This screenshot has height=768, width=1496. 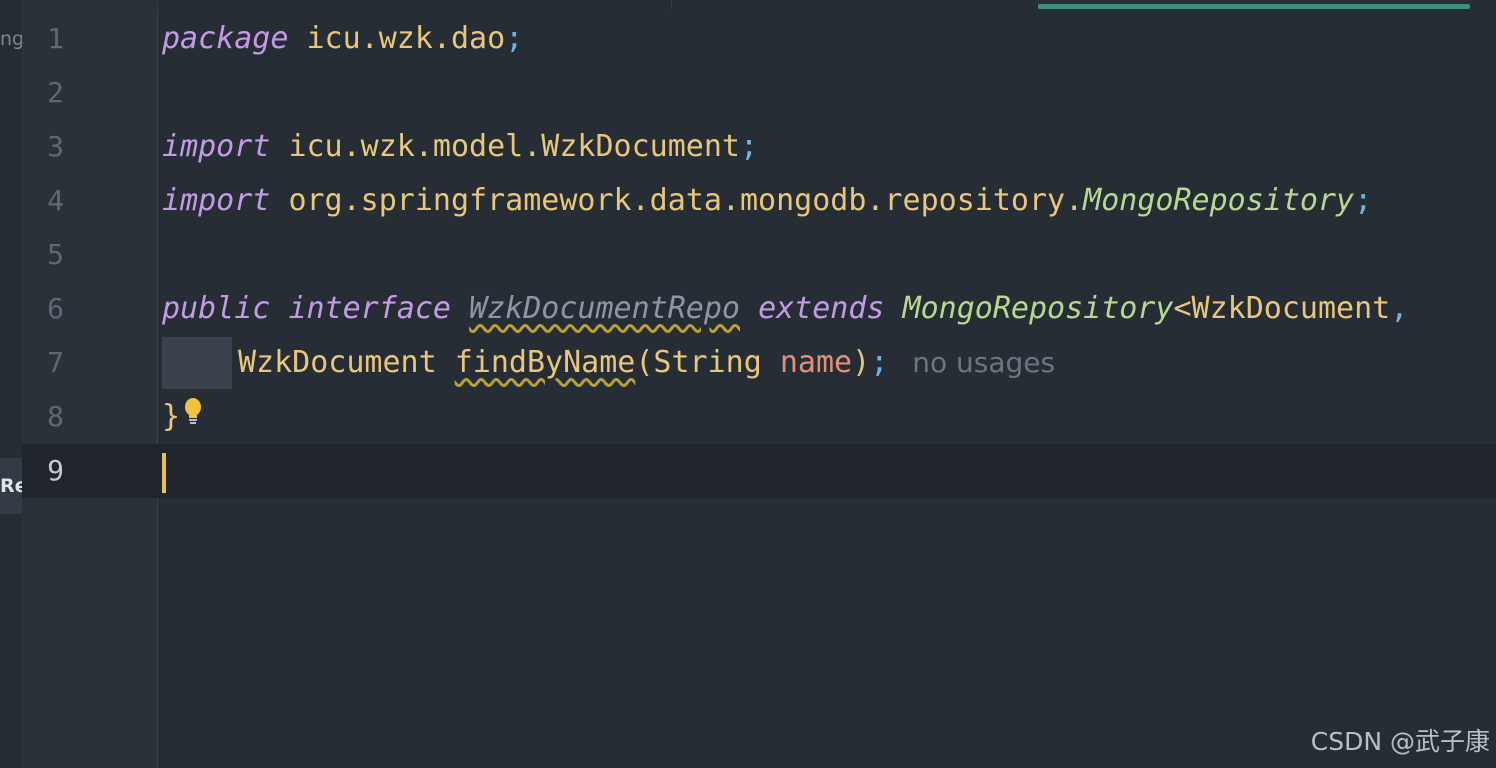 I want to click on lightbulb-icon, so click(x=193, y=418).